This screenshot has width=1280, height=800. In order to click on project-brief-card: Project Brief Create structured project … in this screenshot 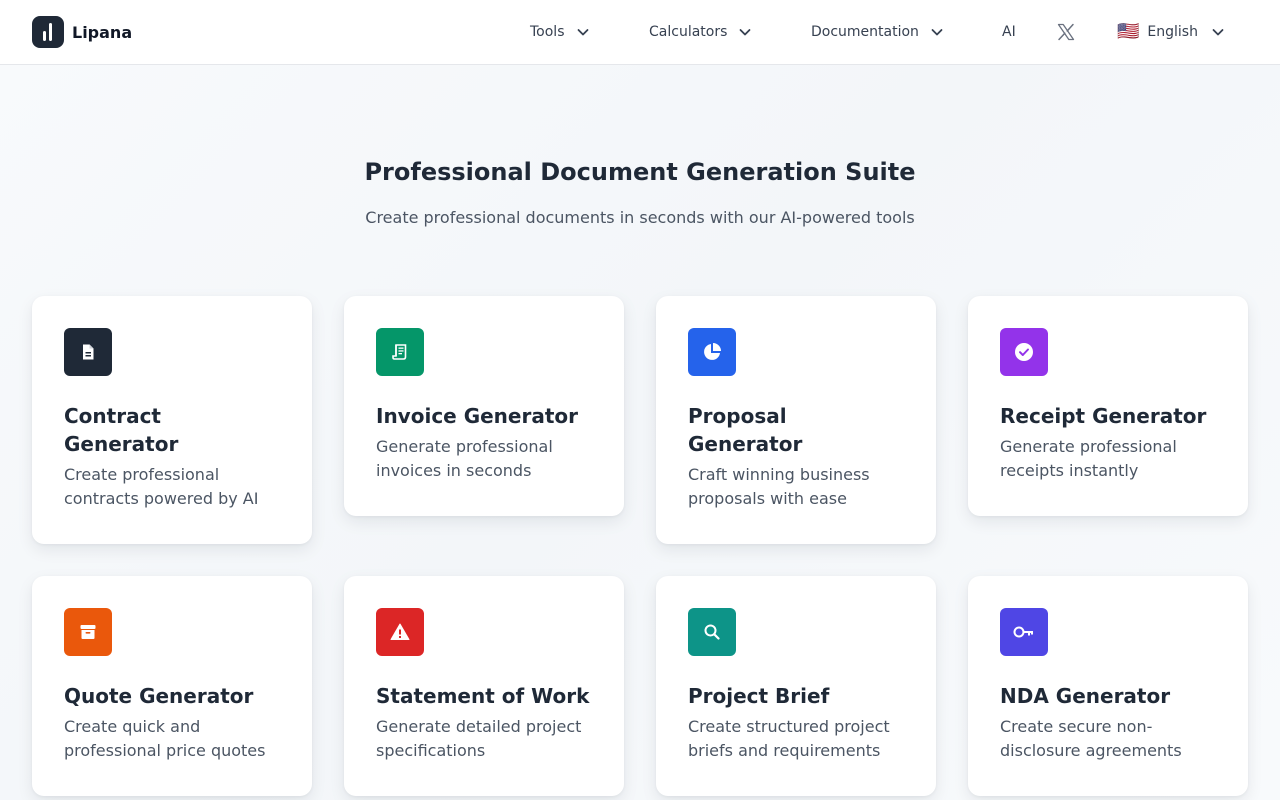, I will do `click(796, 686)`.